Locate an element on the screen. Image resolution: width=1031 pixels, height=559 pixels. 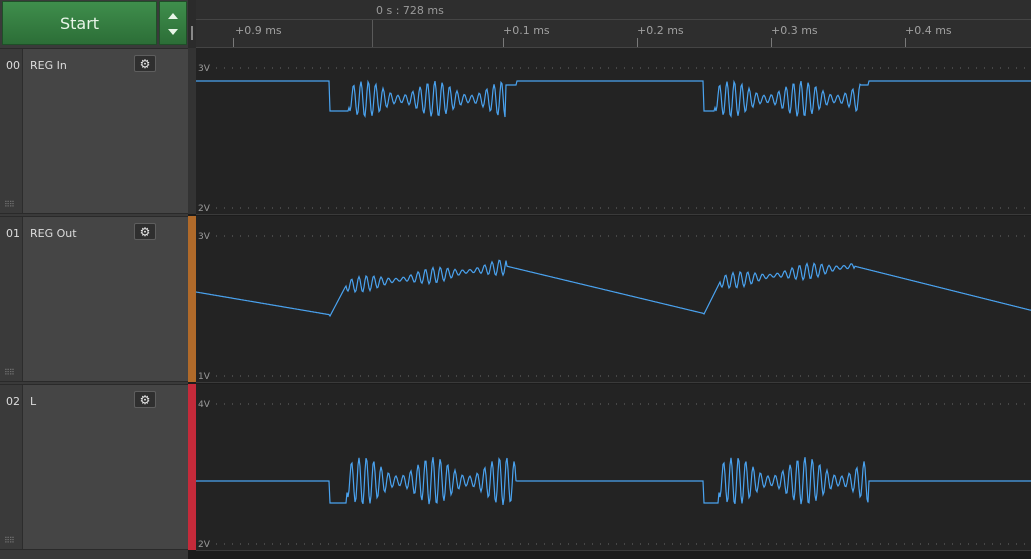
channel-name: L is located at coordinates (33, 401).